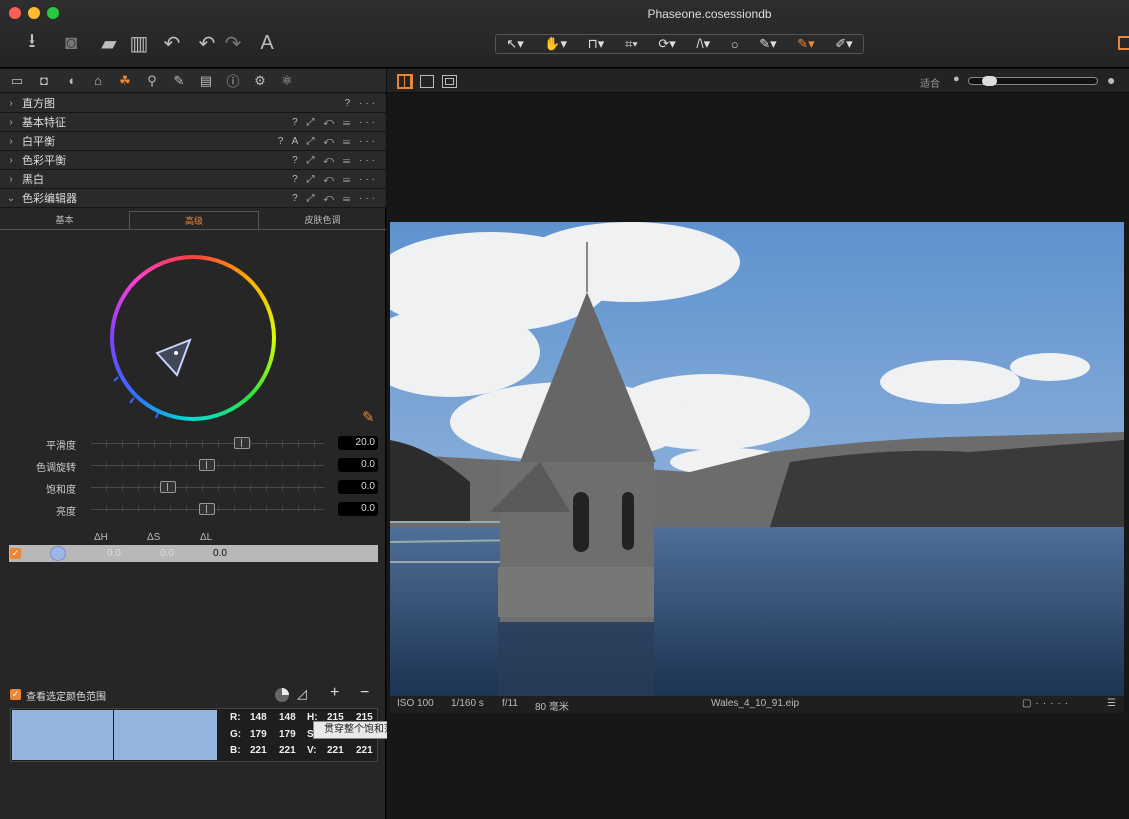 This screenshot has height=819, width=1129. I want to click on v-label: V:, so click(312, 750).